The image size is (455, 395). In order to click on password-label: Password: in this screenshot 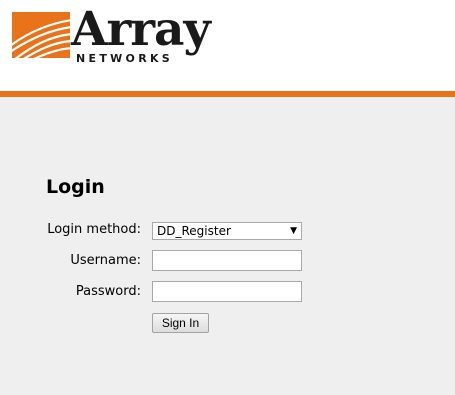, I will do `click(108, 291)`.